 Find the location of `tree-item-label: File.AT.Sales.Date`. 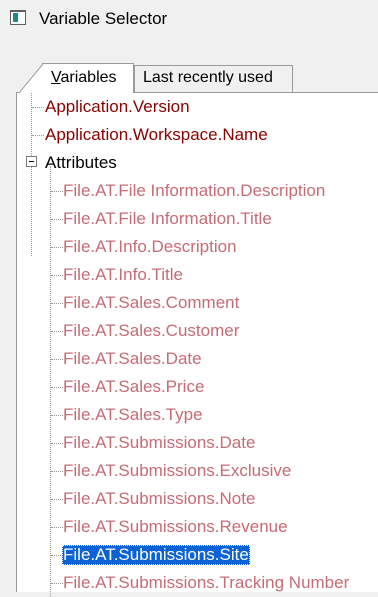

tree-item-label: File.AT.Sales.Date is located at coordinates (132, 358).